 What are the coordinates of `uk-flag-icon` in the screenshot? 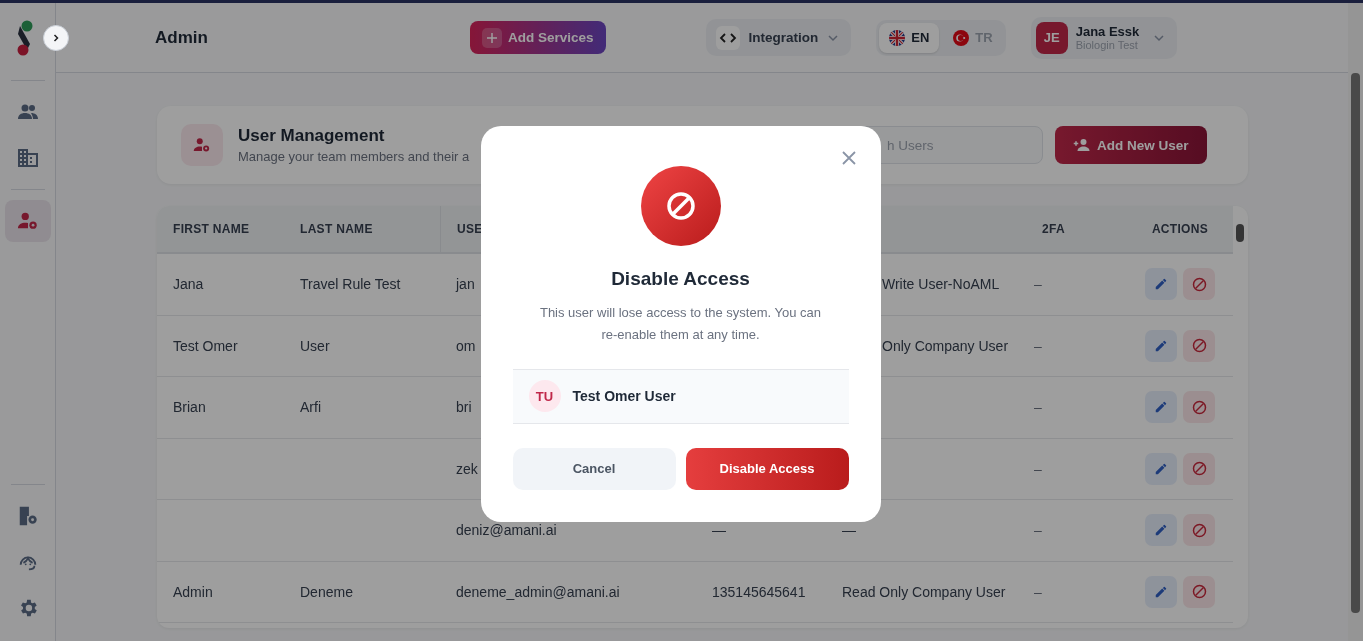 It's located at (897, 37).